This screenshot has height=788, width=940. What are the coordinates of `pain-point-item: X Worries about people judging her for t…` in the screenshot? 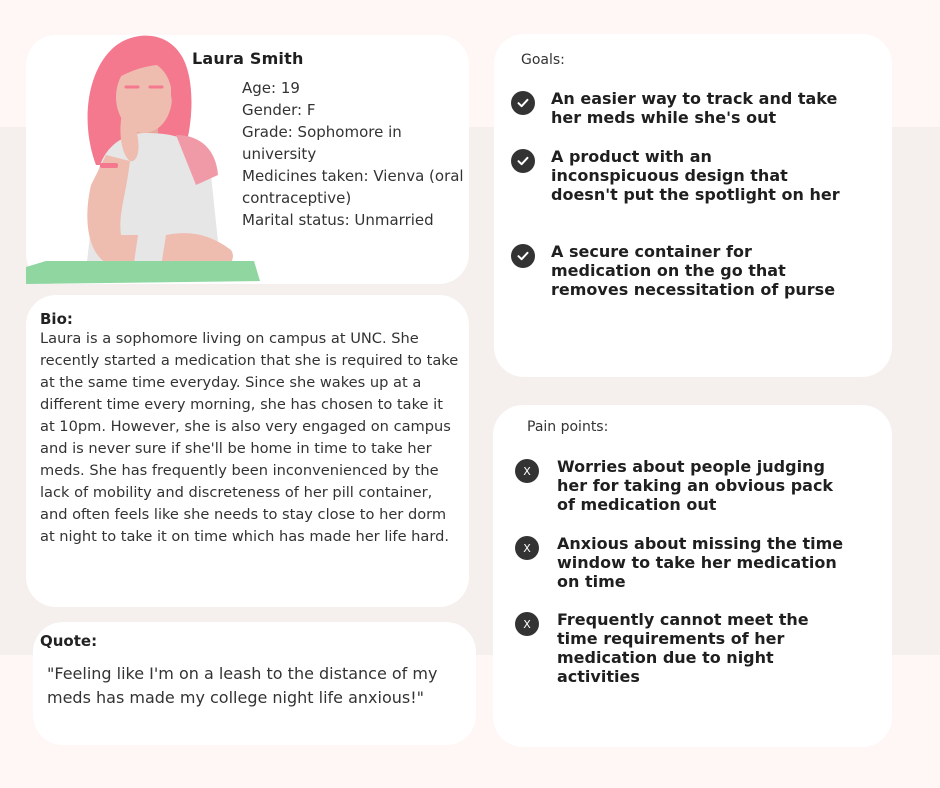 It's located at (681, 485).